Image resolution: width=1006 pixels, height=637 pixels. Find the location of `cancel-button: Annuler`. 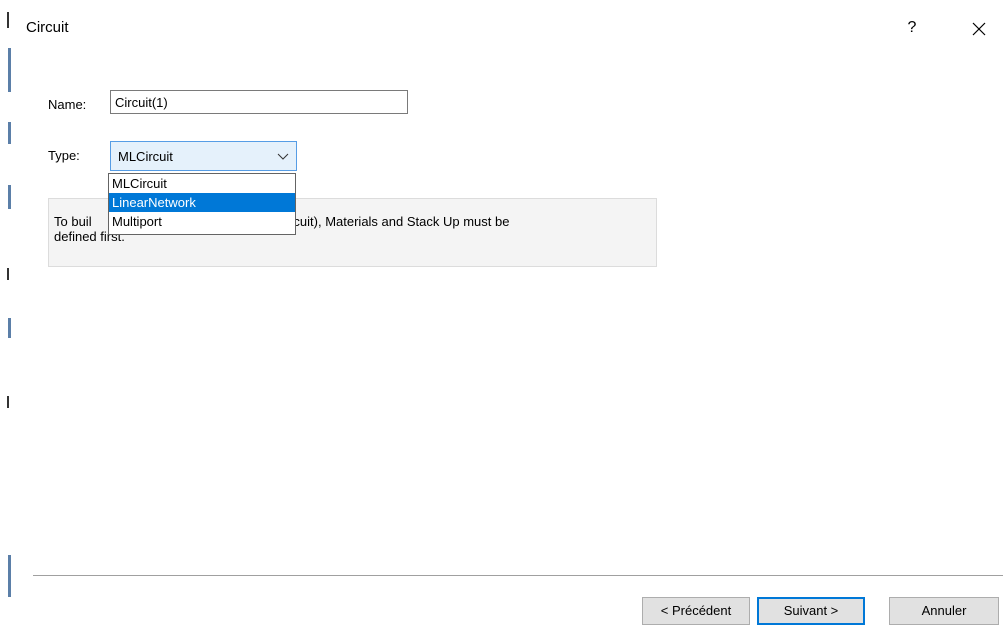

cancel-button: Annuler is located at coordinates (944, 611).